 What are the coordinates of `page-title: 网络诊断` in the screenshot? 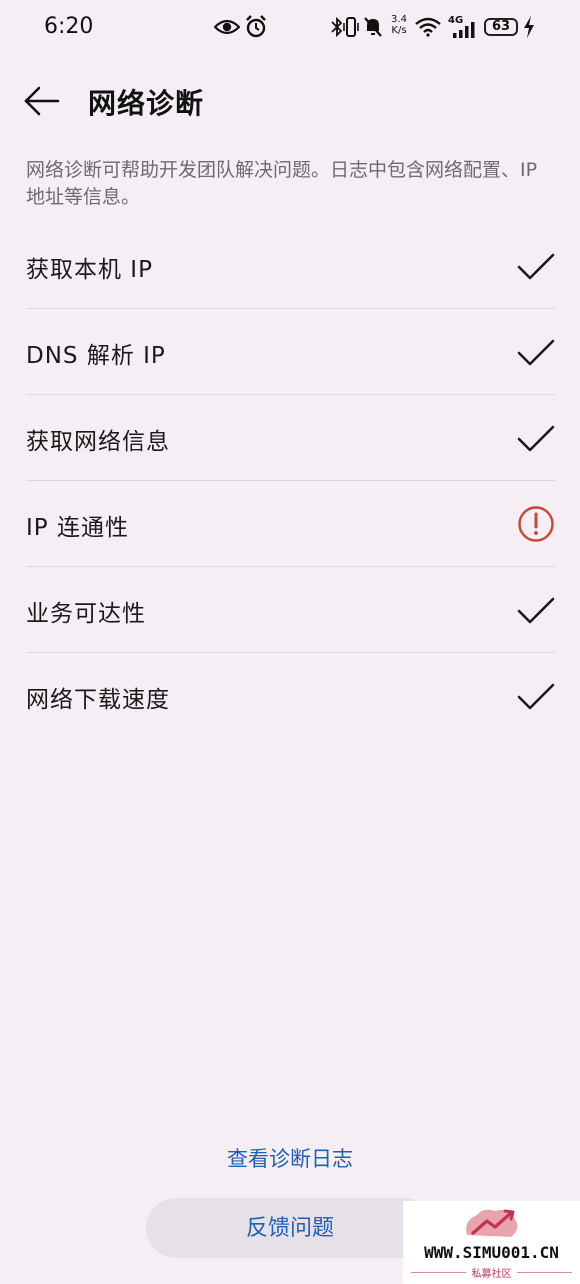 It's located at (146, 103).